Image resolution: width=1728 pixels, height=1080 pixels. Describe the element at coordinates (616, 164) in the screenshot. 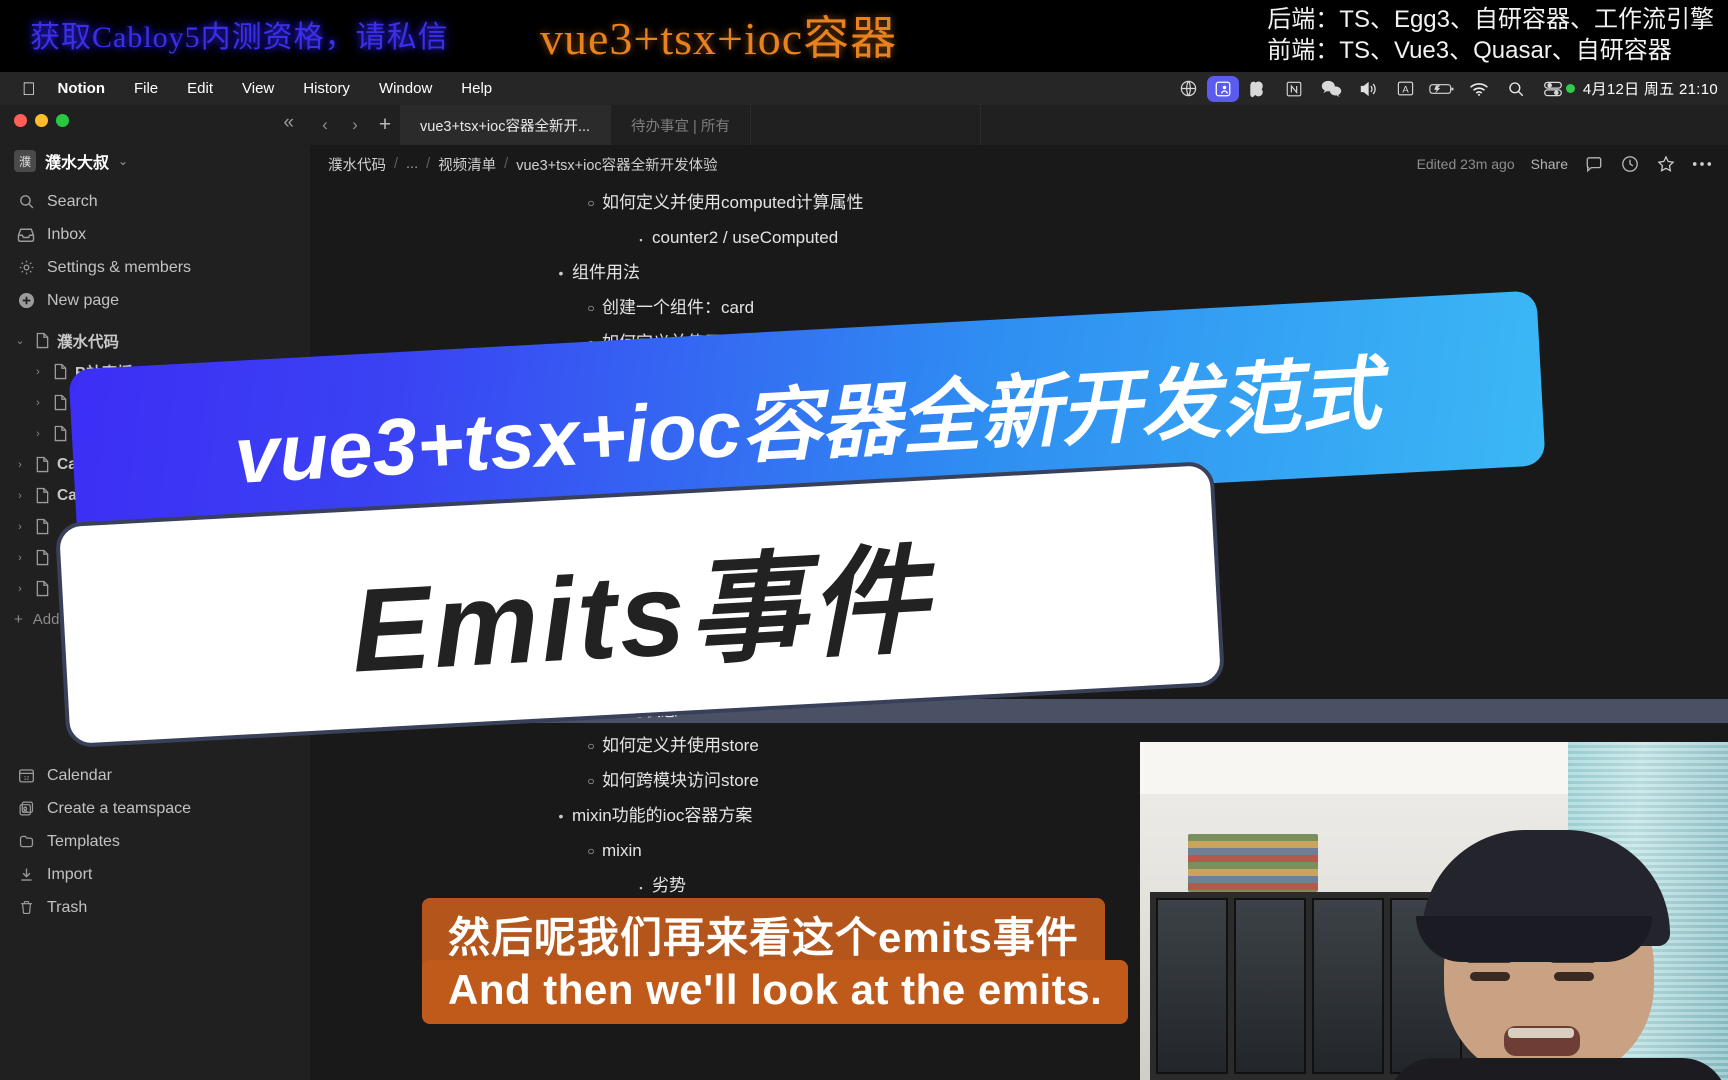

I see `breadcrumb-item-3: vue3+tsx+ioc容器全新开发体验` at that location.